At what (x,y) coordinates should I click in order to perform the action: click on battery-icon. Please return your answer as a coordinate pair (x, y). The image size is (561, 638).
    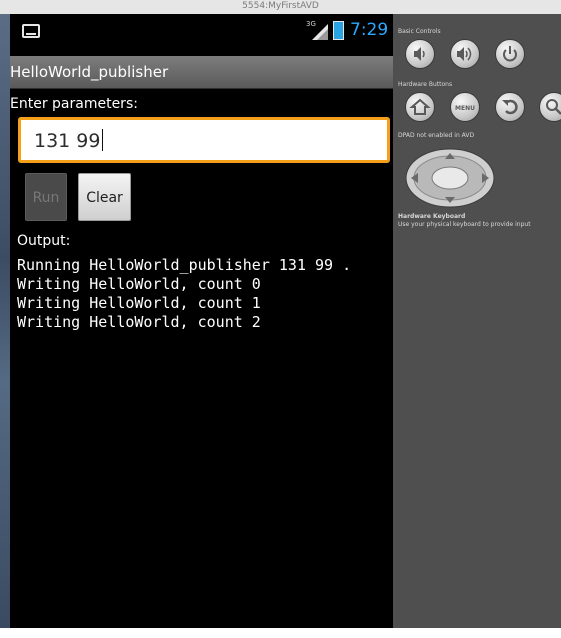
    Looking at the image, I should click on (338, 30).